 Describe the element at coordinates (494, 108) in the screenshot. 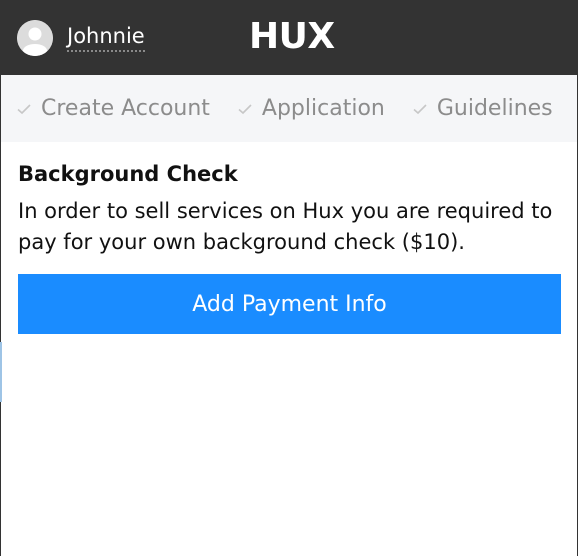

I see `step-label: Guidelines` at that location.